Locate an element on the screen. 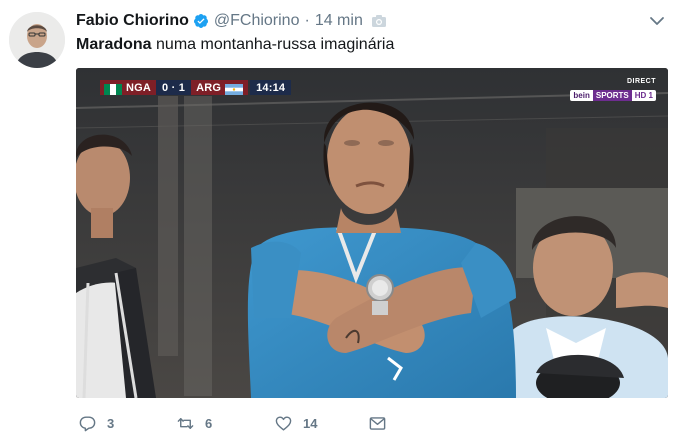 This screenshot has width=680, height=439. envelope-icon is located at coordinates (377, 423).